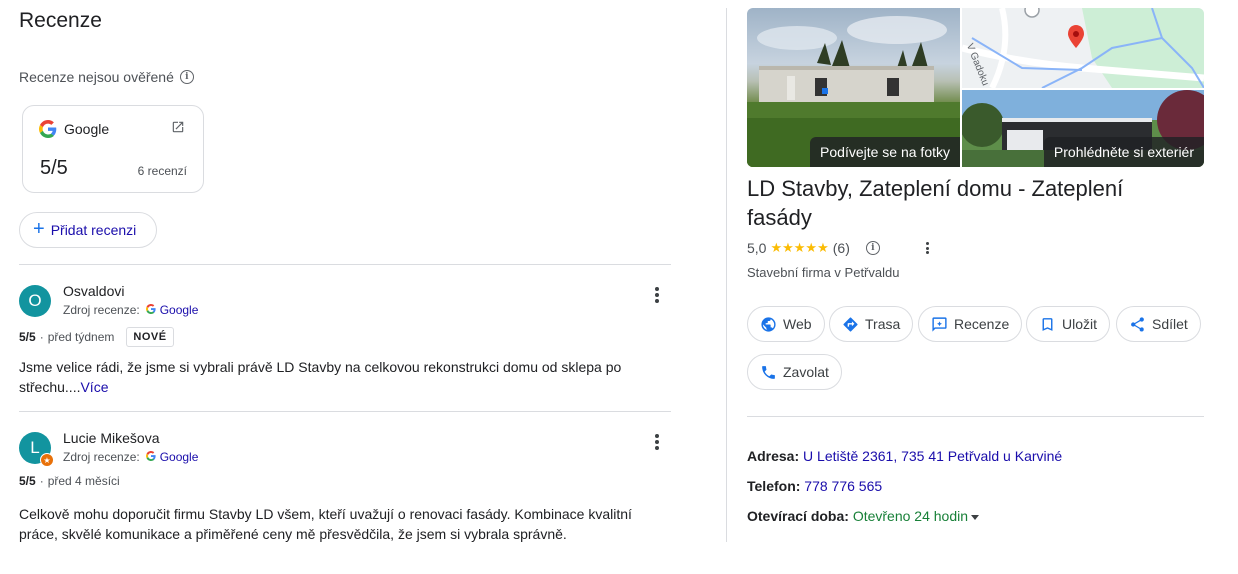  I want to click on reviews-label: Recenze, so click(982, 324).